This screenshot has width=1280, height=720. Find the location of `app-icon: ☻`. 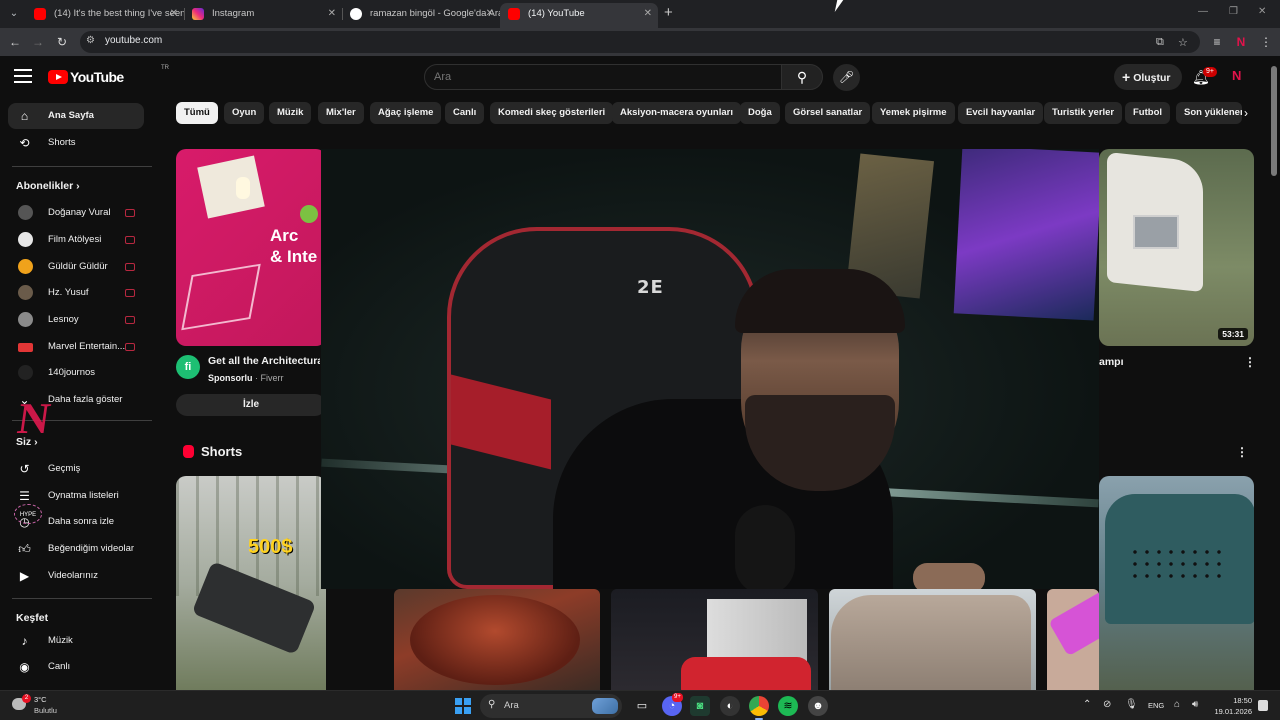

app-icon: ☻ is located at coordinates (818, 706).